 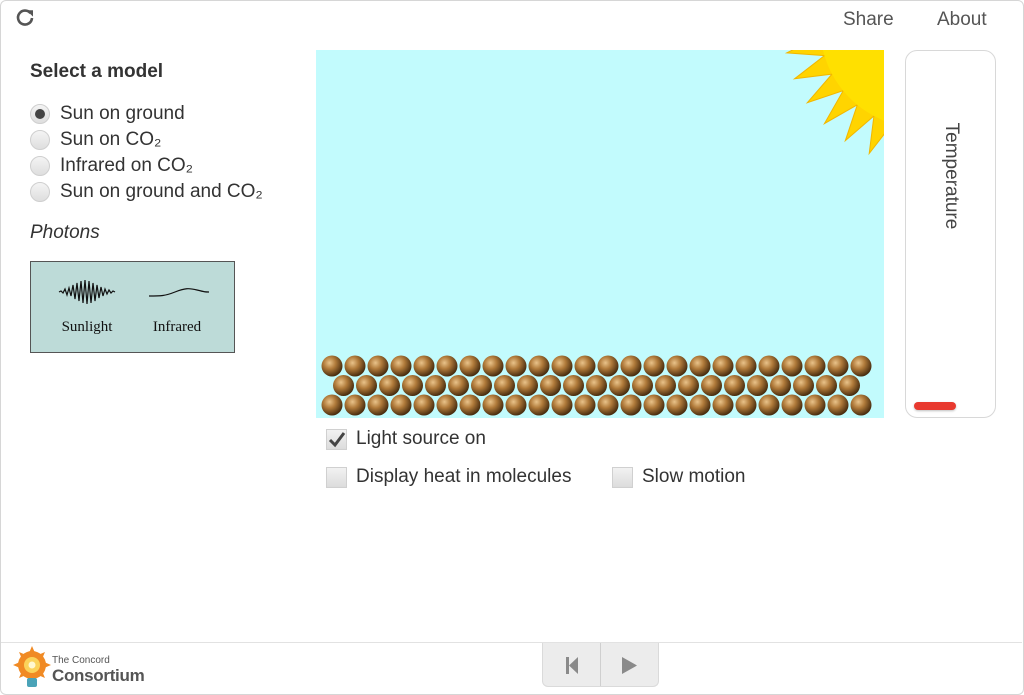 I want to click on logo-line2: Consortium, so click(x=98, y=675).